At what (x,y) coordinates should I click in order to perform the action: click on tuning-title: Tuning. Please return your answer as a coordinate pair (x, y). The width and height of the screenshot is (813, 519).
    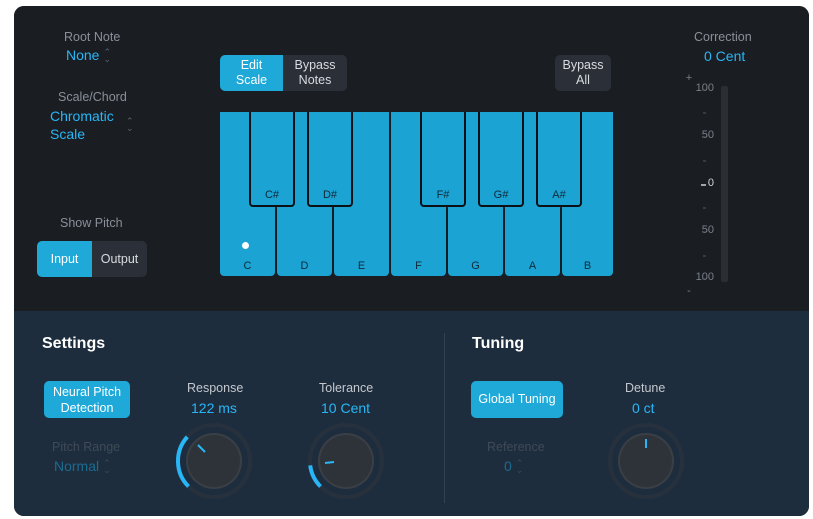
    Looking at the image, I should click on (498, 343).